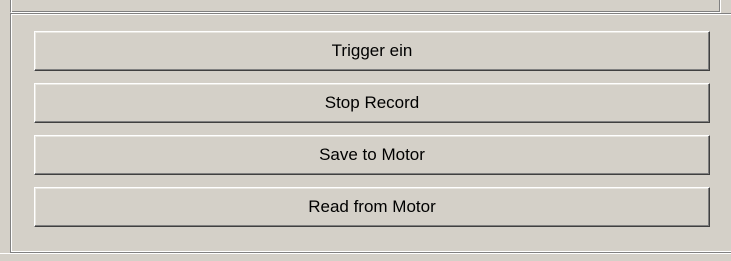 The width and height of the screenshot is (731, 261). I want to click on trigger-ein-label: Trigger ein, so click(372, 50).